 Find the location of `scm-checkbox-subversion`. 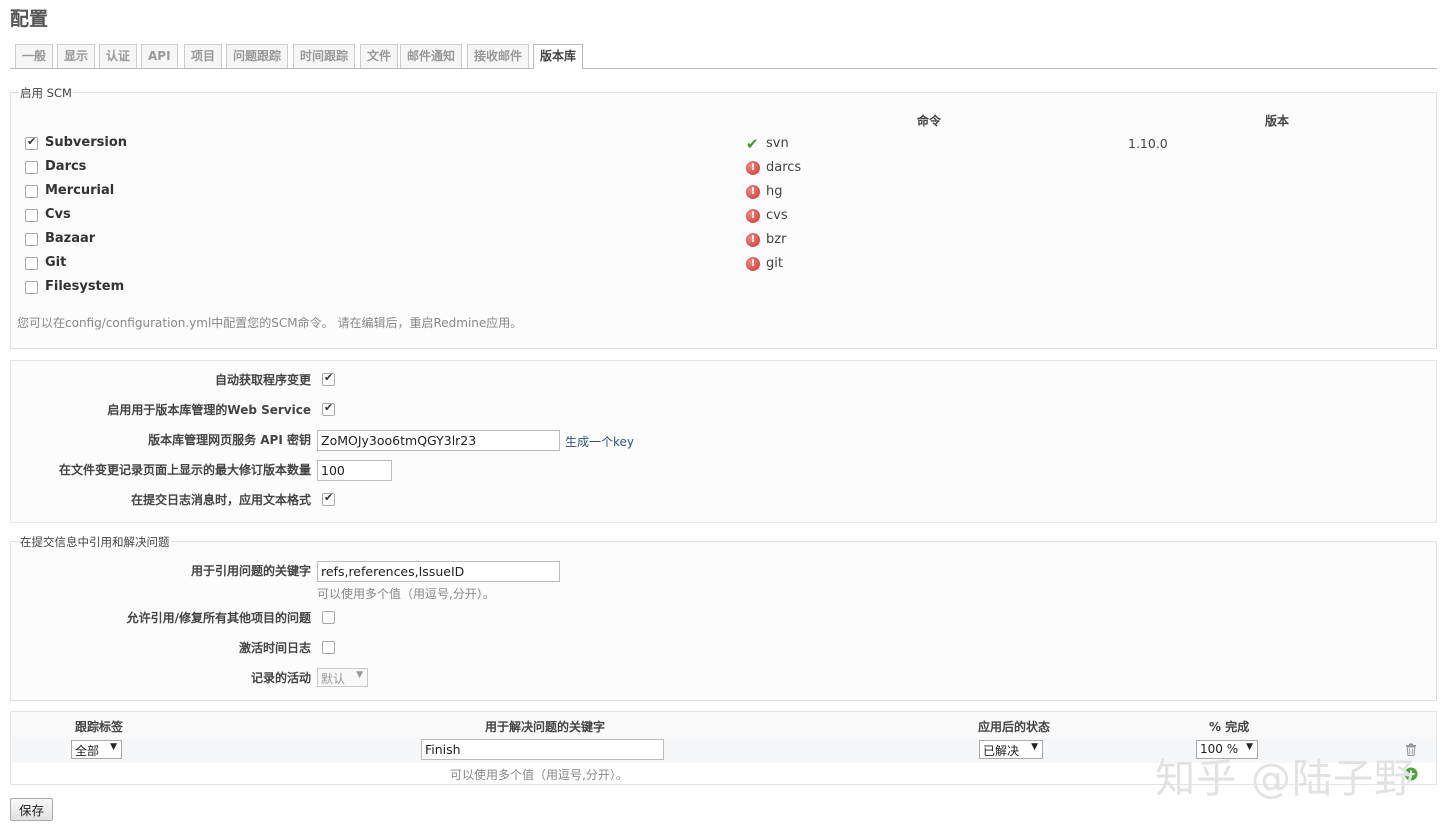

scm-checkbox-subversion is located at coordinates (31, 142).